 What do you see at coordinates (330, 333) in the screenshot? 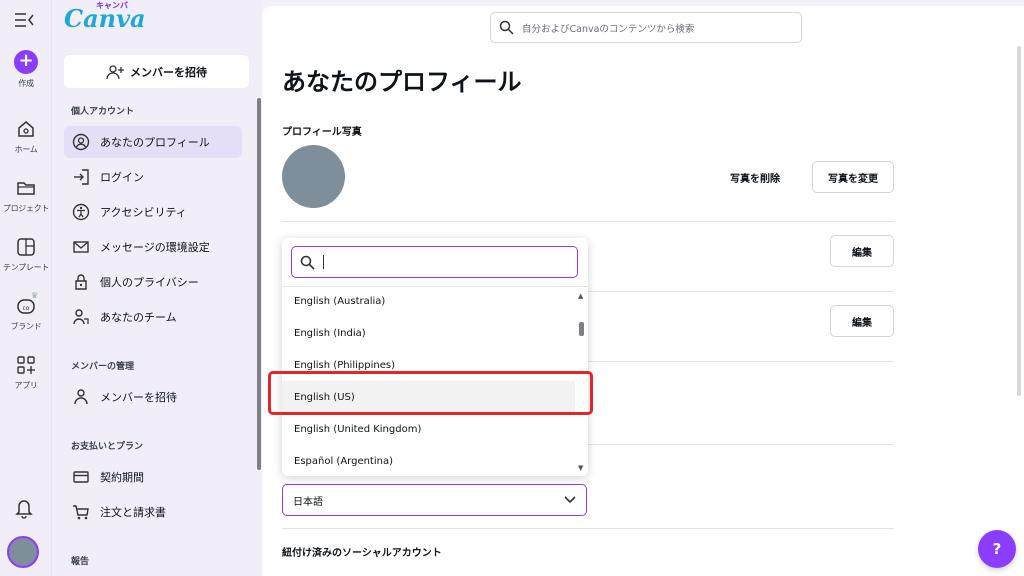
I see `language-option-label: English (India)` at bounding box center [330, 333].